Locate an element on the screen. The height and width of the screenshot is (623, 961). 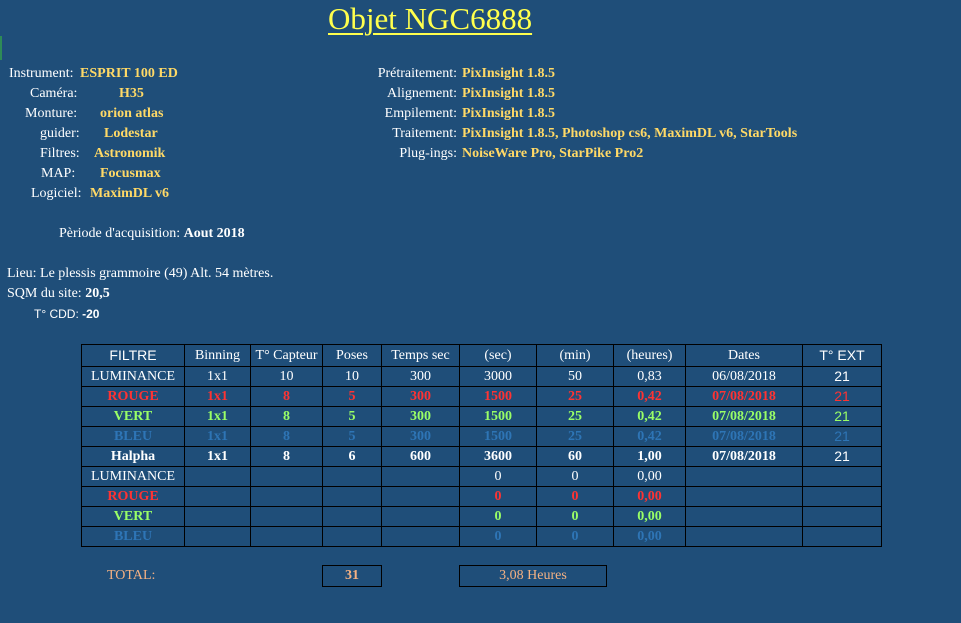
table-cell: 3000 is located at coordinates (498, 376).